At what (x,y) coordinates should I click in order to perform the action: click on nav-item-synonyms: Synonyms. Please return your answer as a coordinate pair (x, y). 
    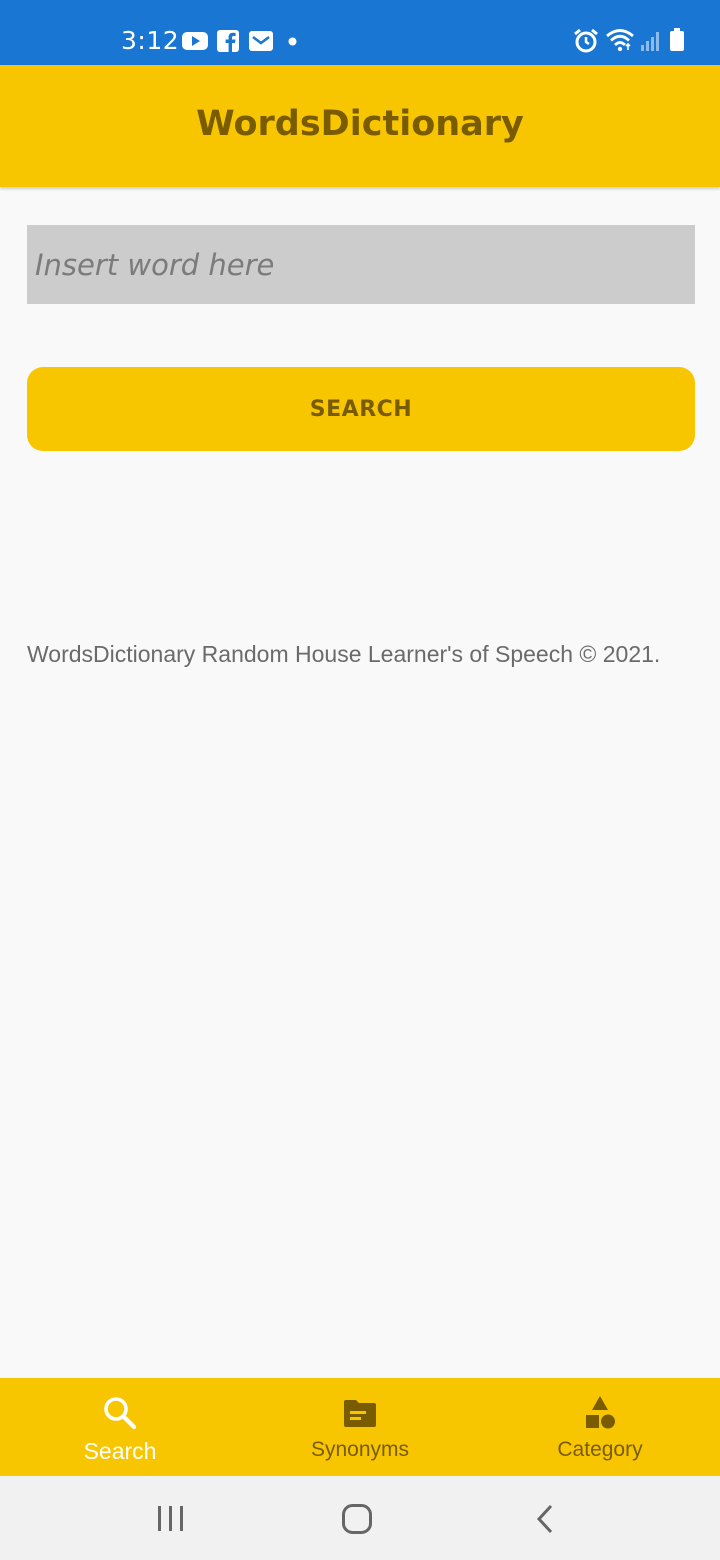
    Looking at the image, I should click on (360, 1427).